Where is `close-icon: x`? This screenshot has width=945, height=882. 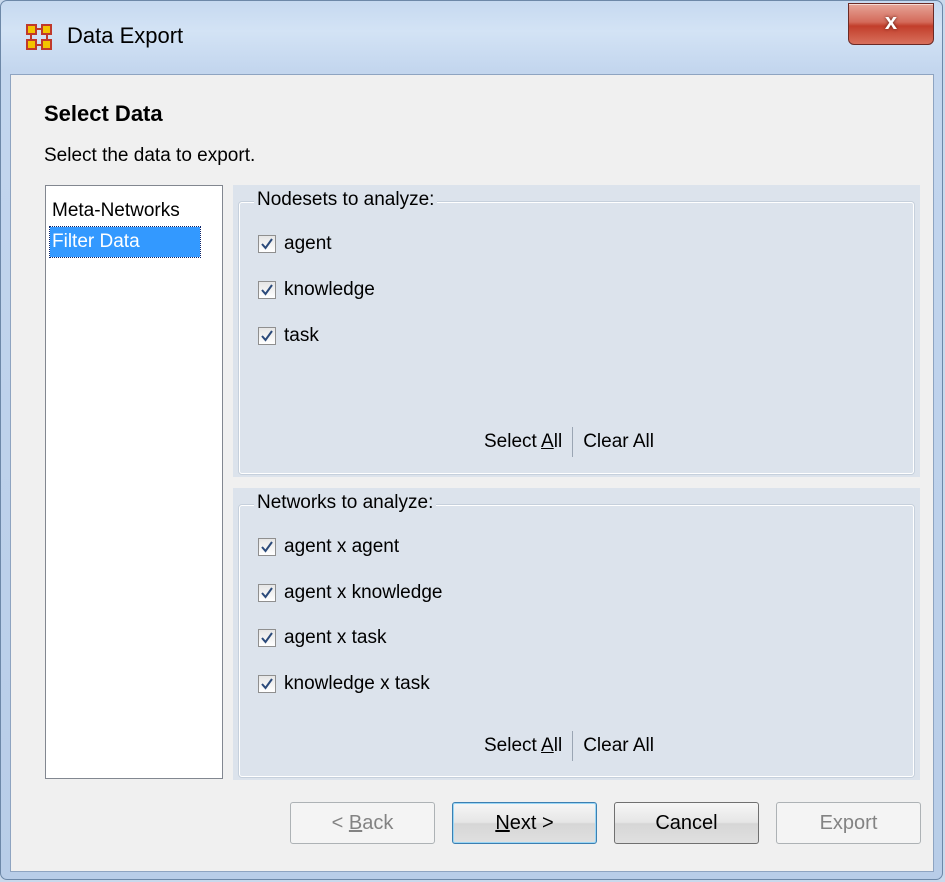 close-icon: x is located at coordinates (891, 21).